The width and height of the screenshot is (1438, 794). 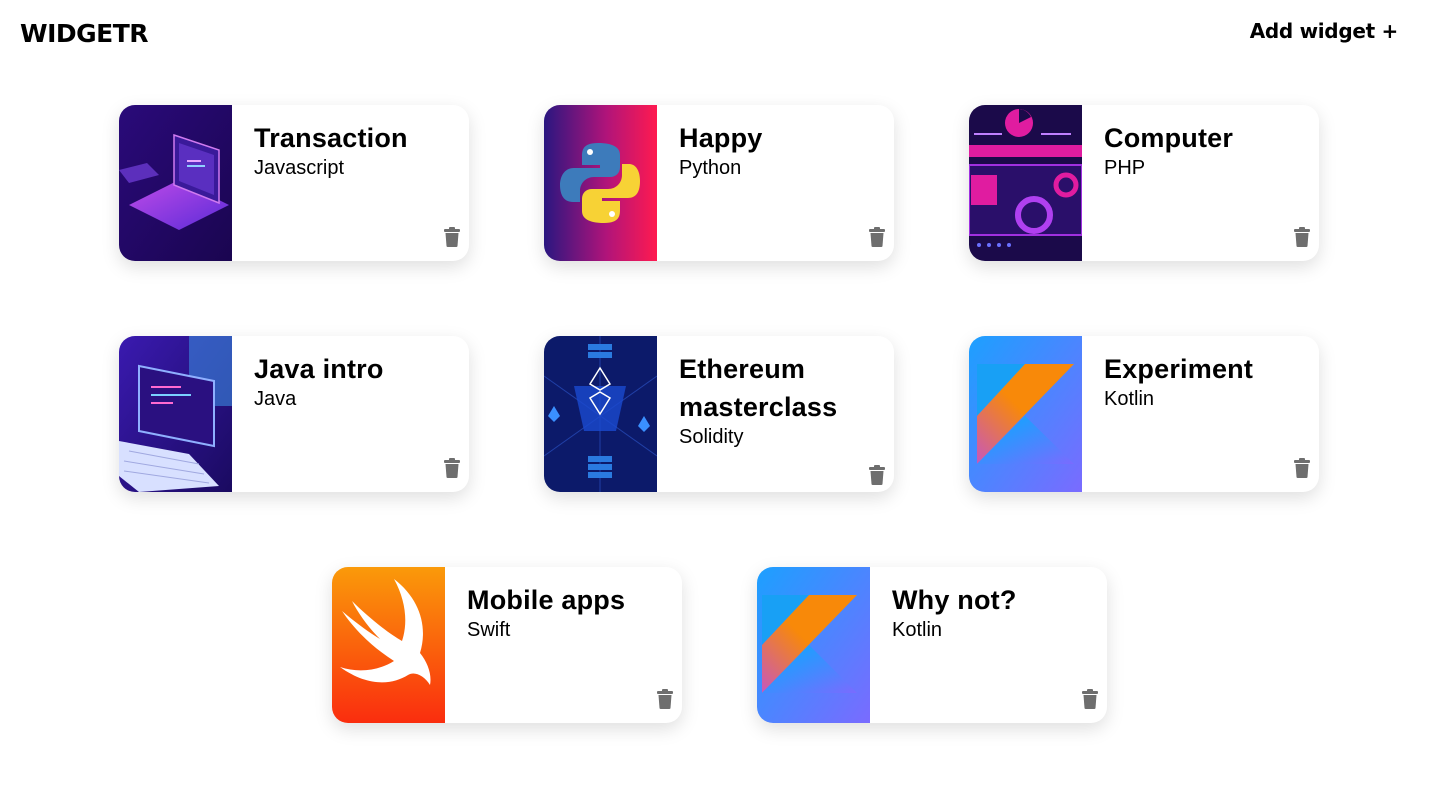 What do you see at coordinates (1144, 414) in the screenshot?
I see `widget-card: Experiment Kotlin` at bounding box center [1144, 414].